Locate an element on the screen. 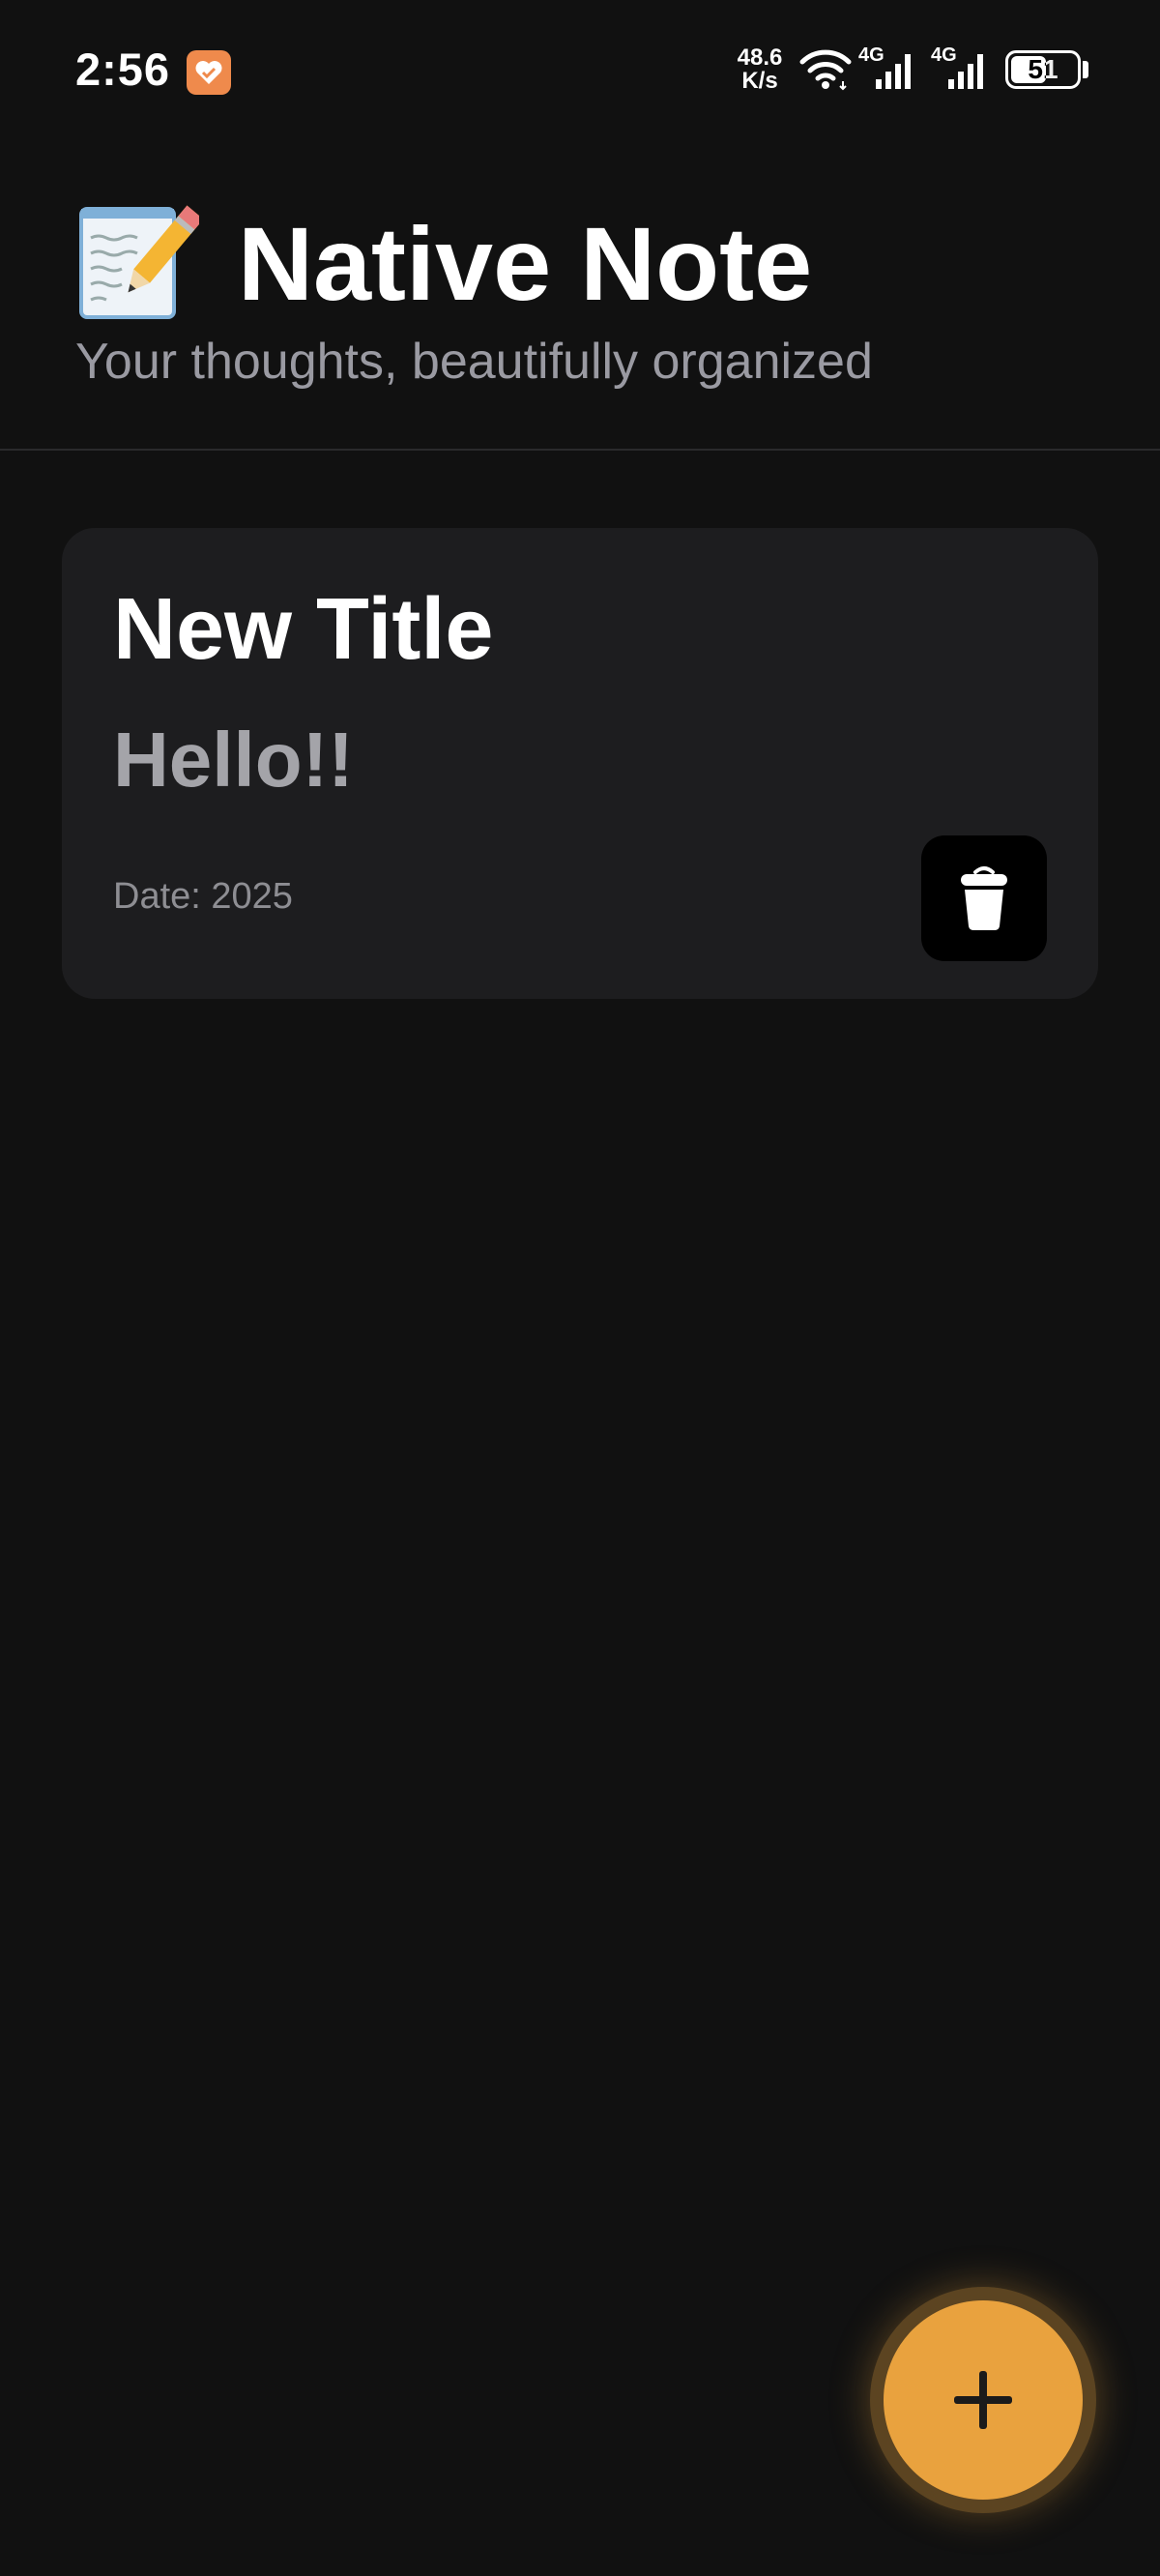 The width and height of the screenshot is (1160, 2576). trash-icon is located at coordinates (984, 898).